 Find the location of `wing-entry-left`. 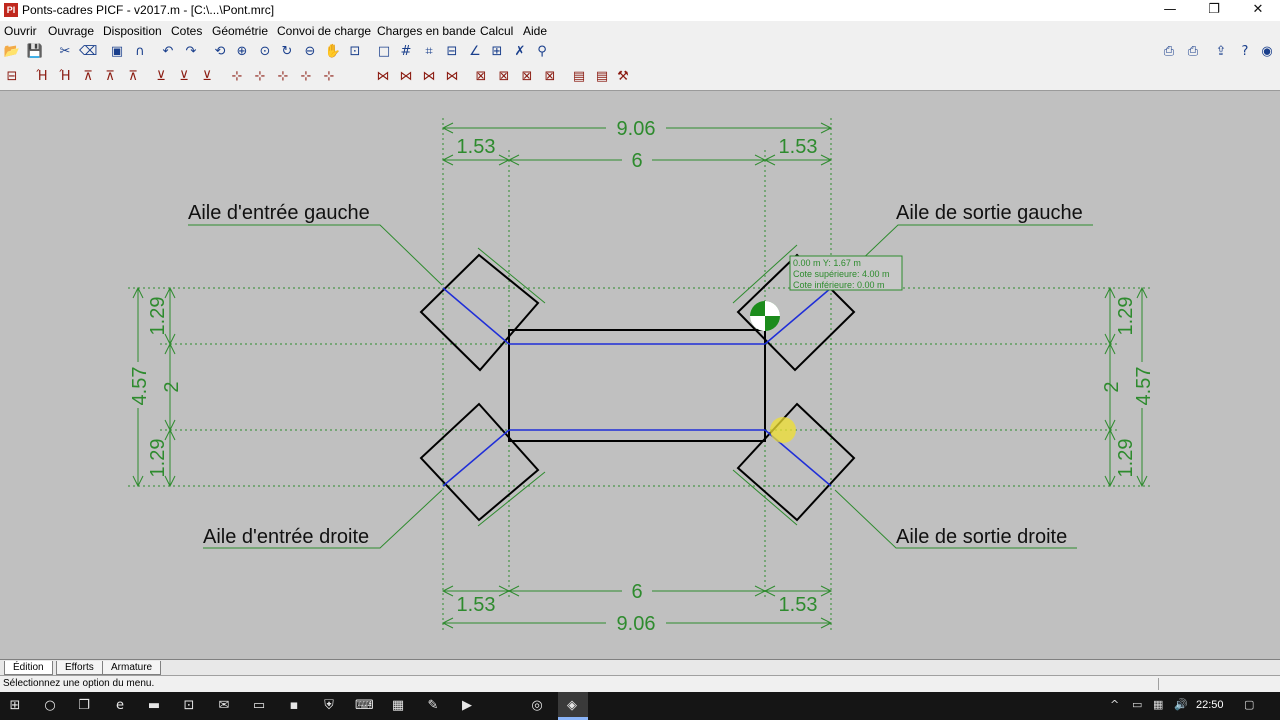

wing-entry-left is located at coordinates (479, 312).